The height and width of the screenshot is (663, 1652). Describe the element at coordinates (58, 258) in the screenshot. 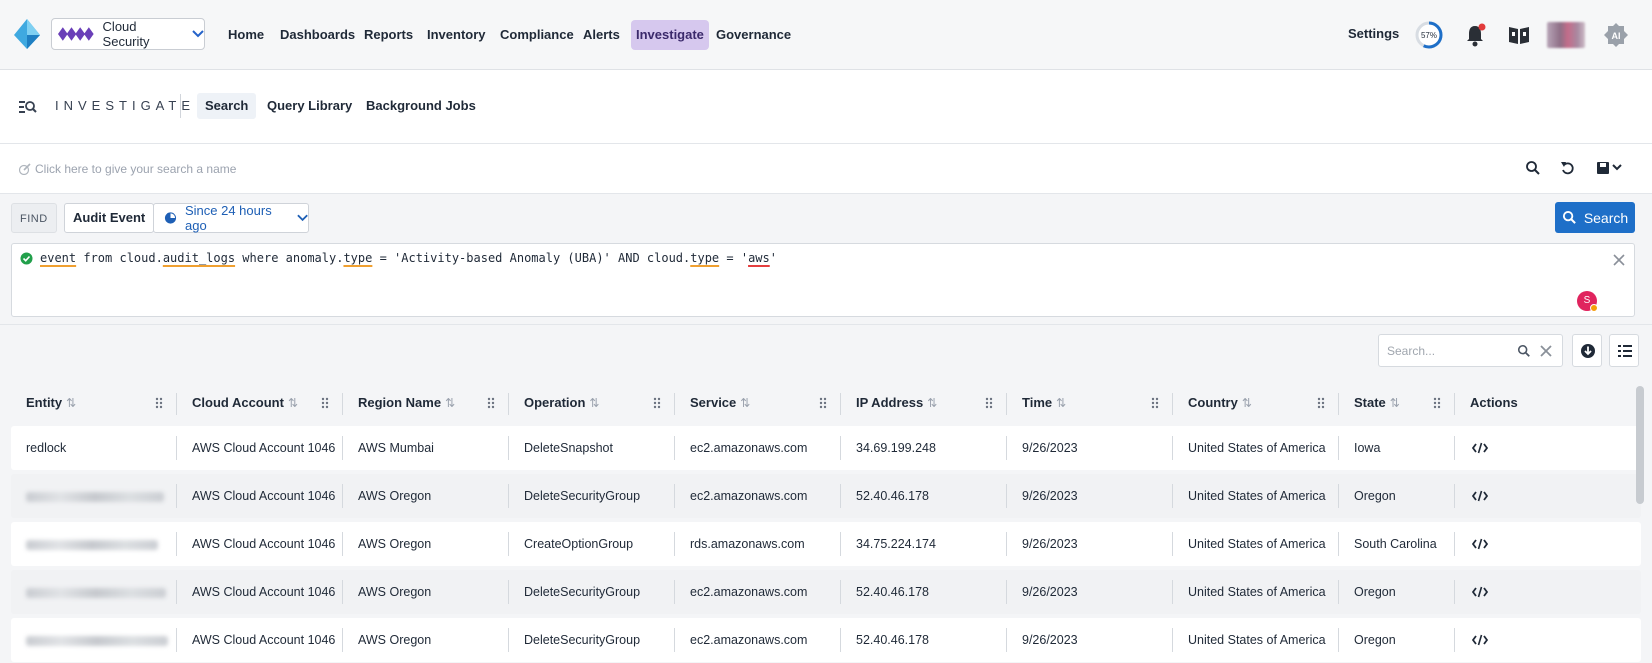

I see `query-token: event` at that location.